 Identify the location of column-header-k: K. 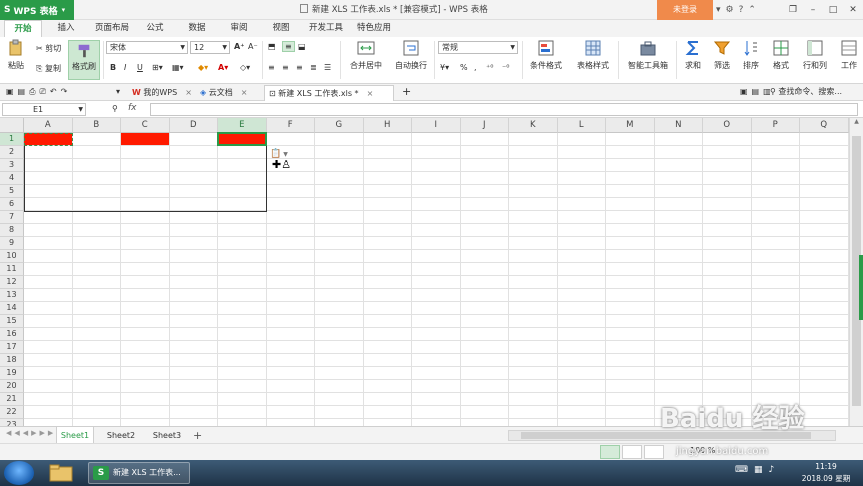
(533, 125).